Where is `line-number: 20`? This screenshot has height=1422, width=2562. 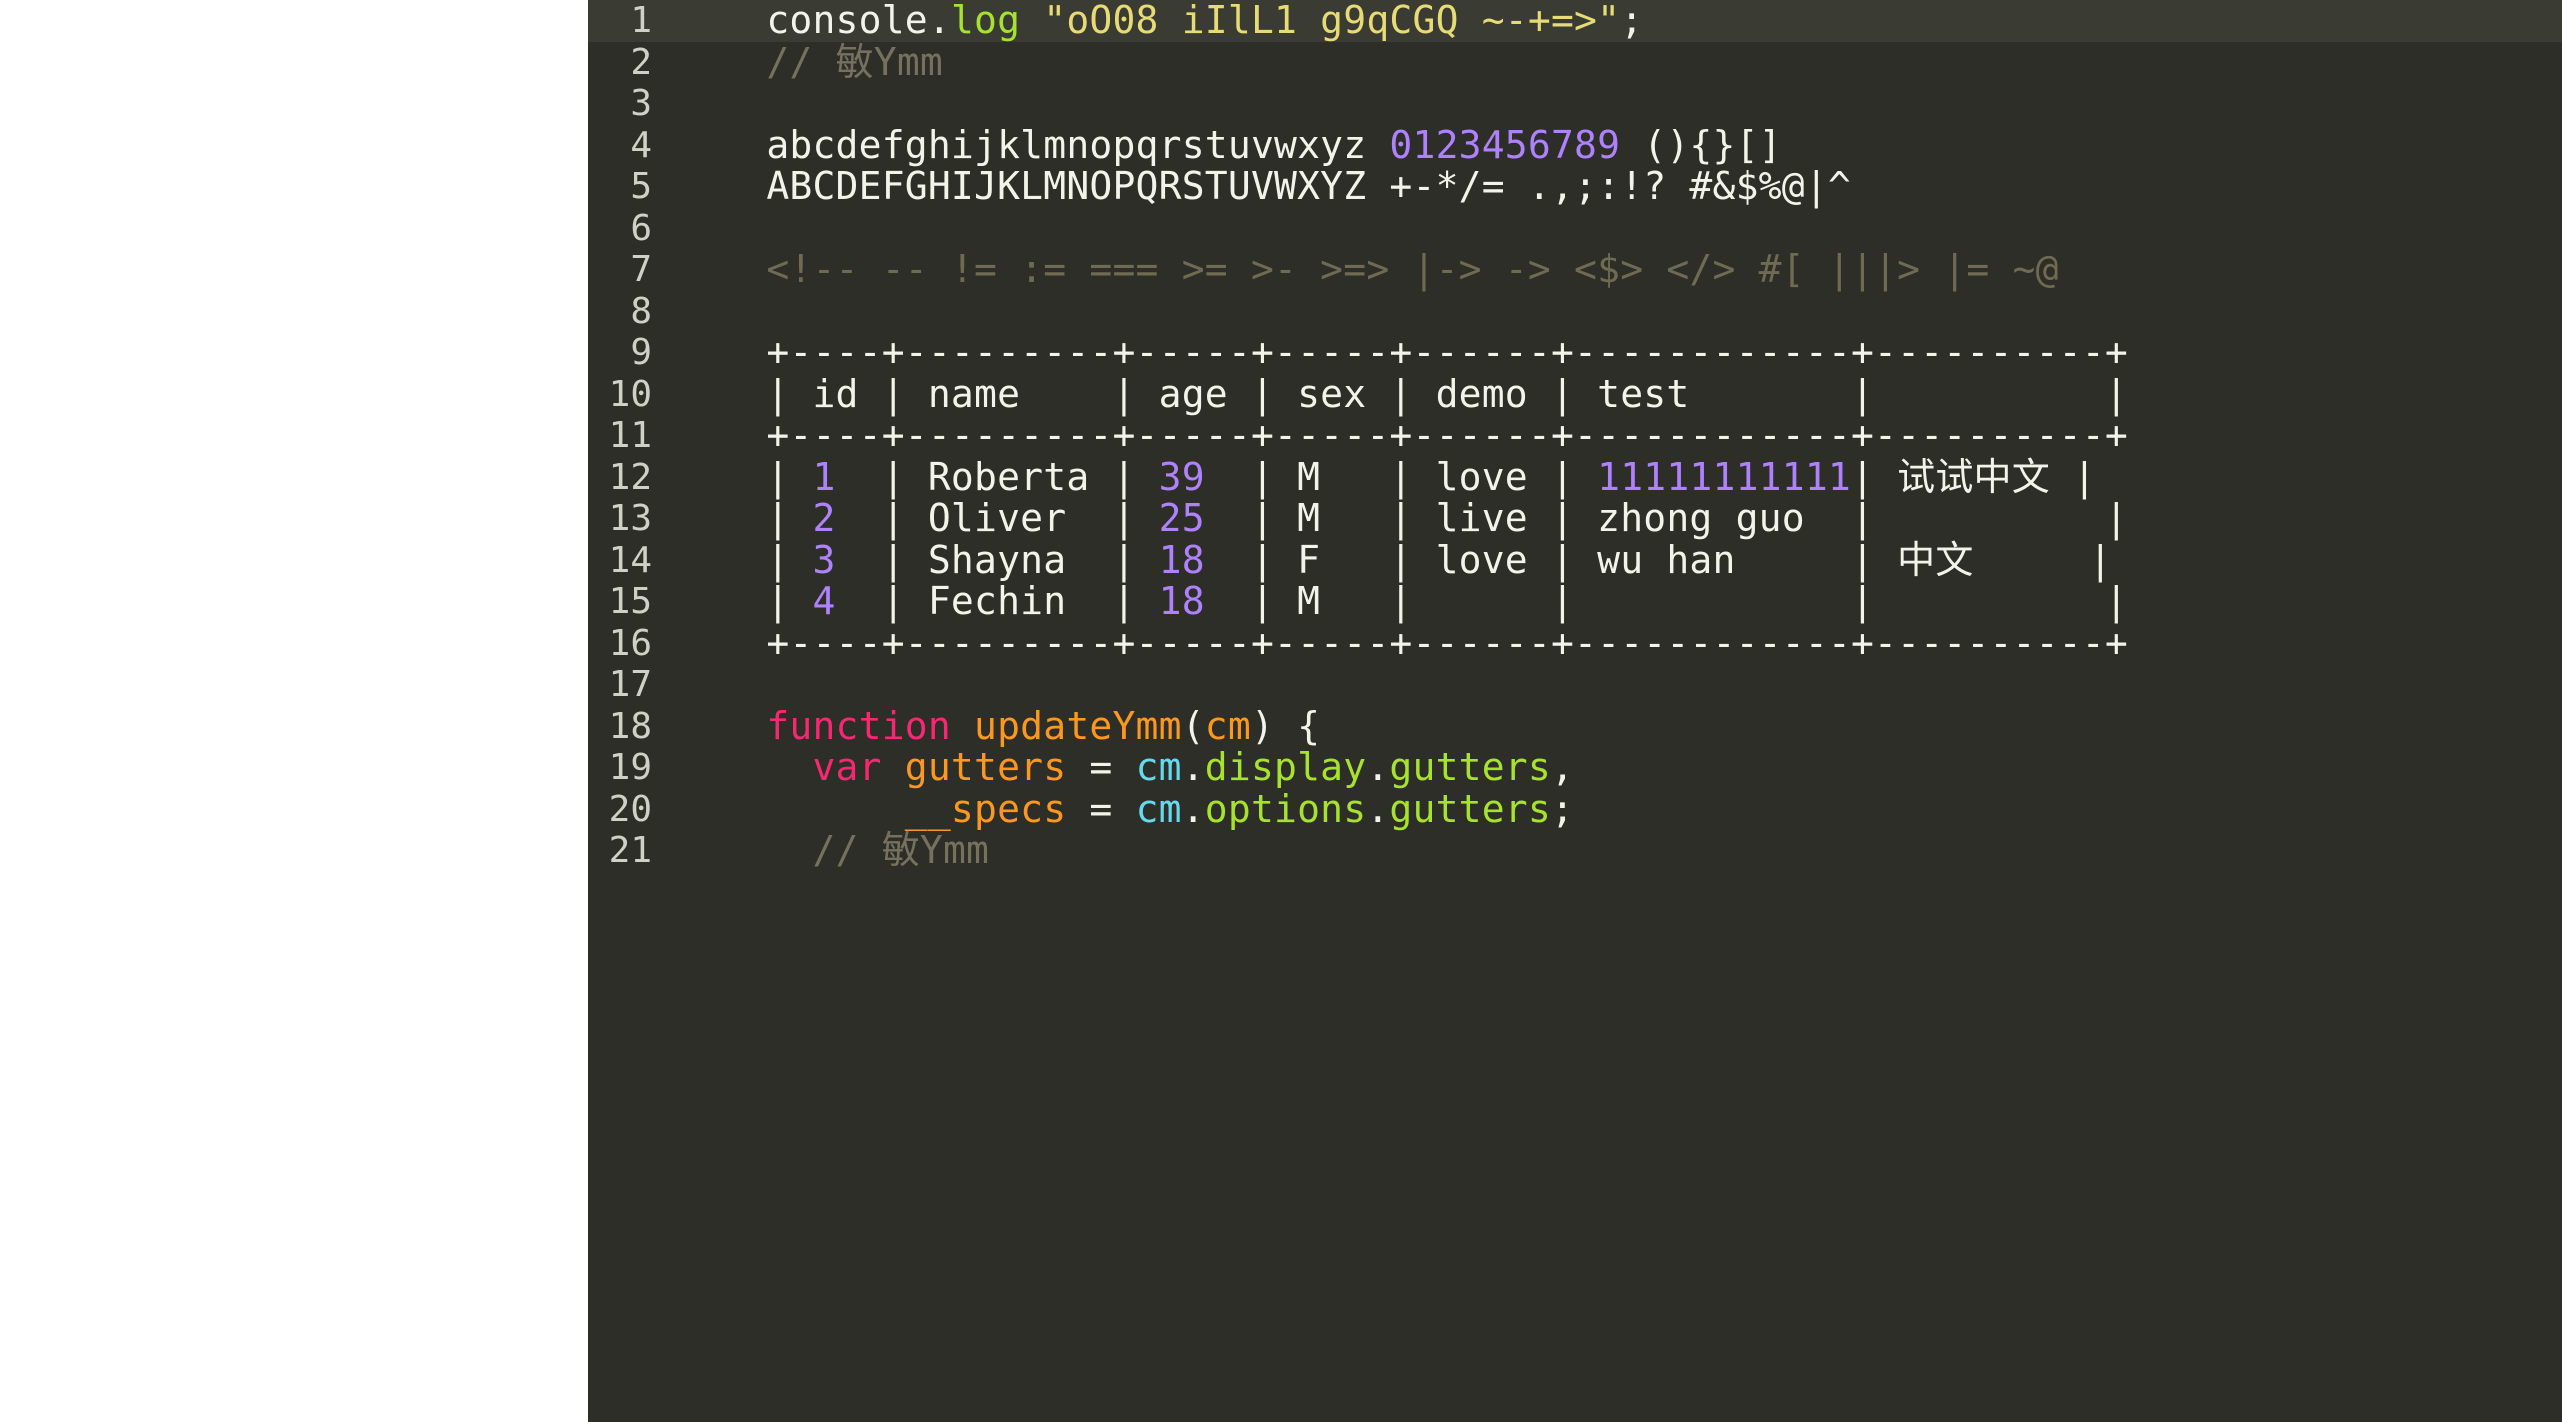
line-number: 20 is located at coordinates (630, 809).